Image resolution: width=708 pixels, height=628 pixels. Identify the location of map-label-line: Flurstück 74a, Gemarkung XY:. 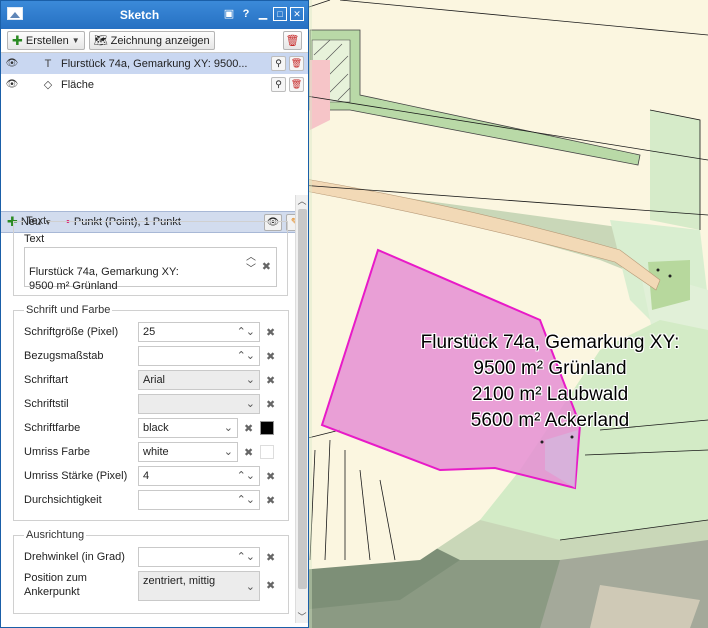
(550, 342).